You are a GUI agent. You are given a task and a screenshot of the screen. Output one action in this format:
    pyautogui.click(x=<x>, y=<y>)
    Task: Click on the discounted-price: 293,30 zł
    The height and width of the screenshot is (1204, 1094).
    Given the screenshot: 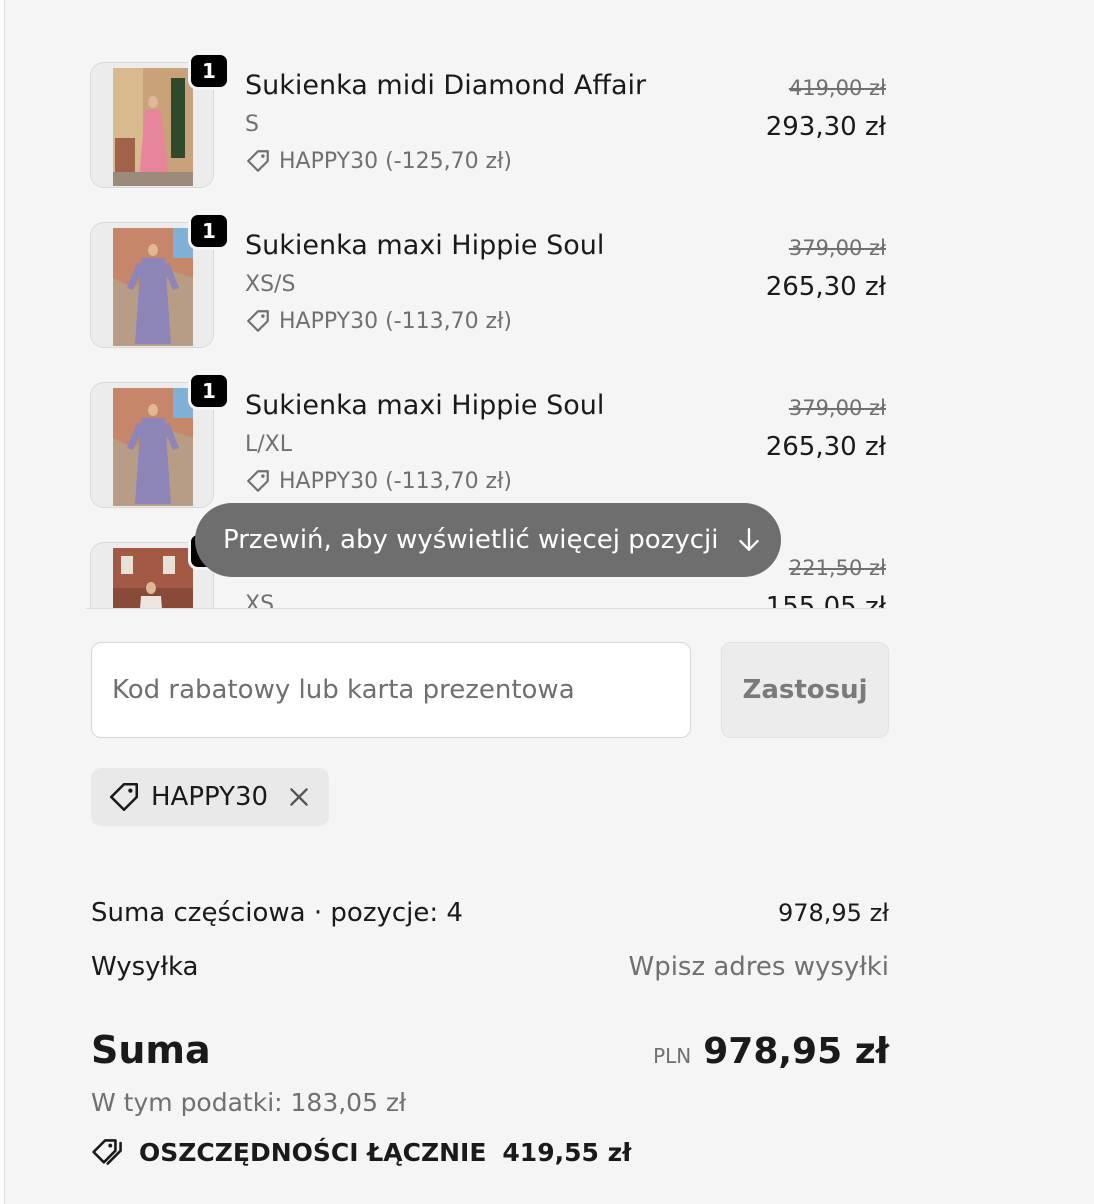 What is the action you would take?
    pyautogui.click(x=825, y=127)
    